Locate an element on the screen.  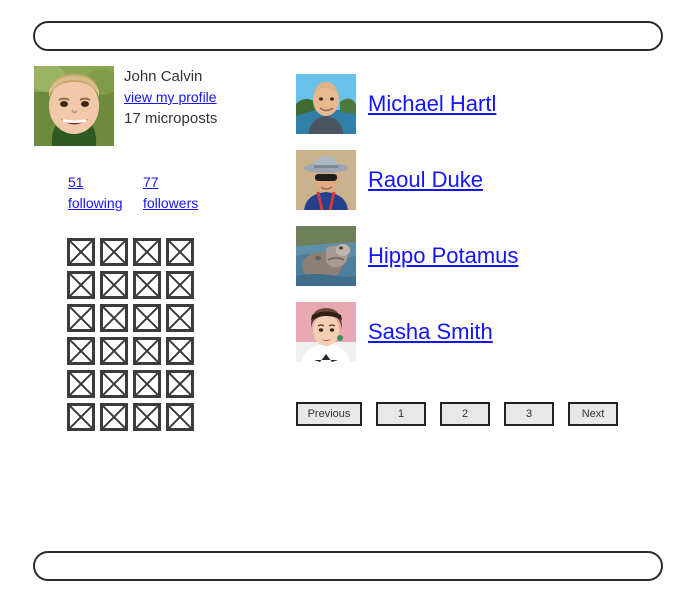
stat-followers: 77 followers is located at coordinates (180, 193).